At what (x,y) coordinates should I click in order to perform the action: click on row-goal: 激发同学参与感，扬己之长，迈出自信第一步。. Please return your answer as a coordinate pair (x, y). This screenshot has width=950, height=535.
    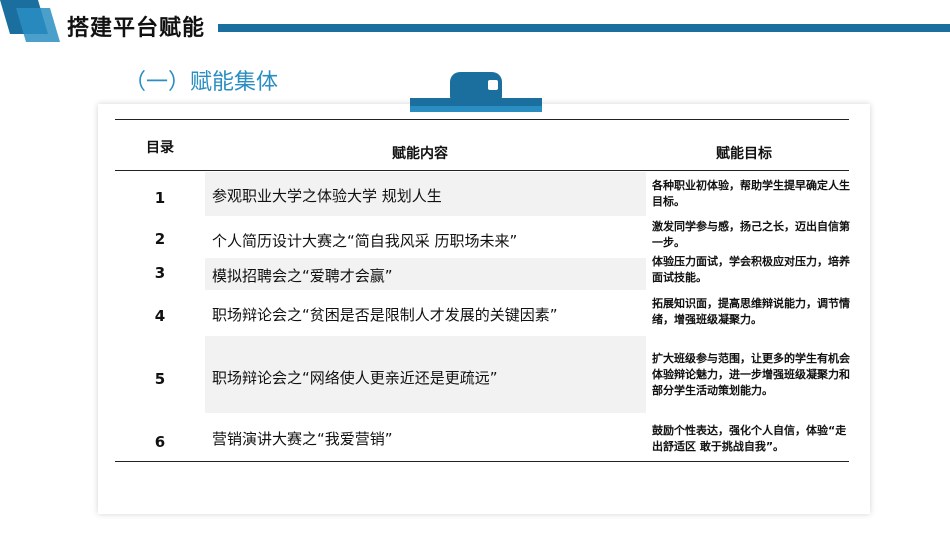
    Looking at the image, I should click on (751, 234).